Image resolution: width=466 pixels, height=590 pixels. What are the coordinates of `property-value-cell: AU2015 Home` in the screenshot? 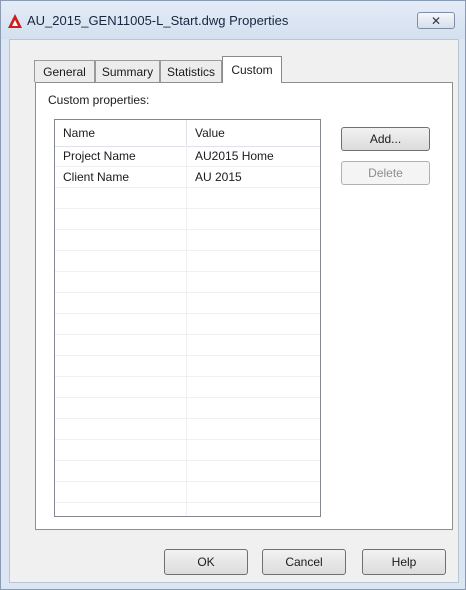 It's located at (234, 156).